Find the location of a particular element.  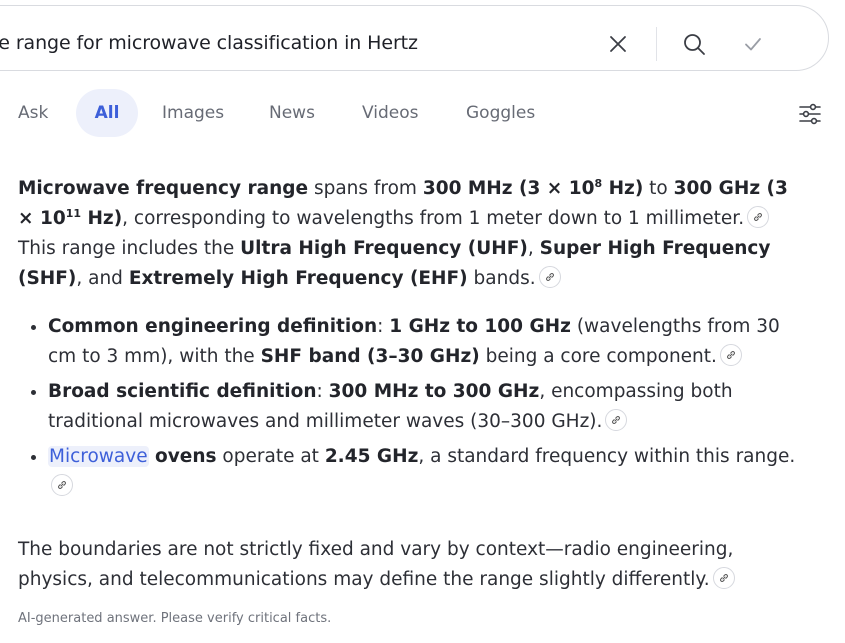

tab-ask: Ask is located at coordinates (33, 113).